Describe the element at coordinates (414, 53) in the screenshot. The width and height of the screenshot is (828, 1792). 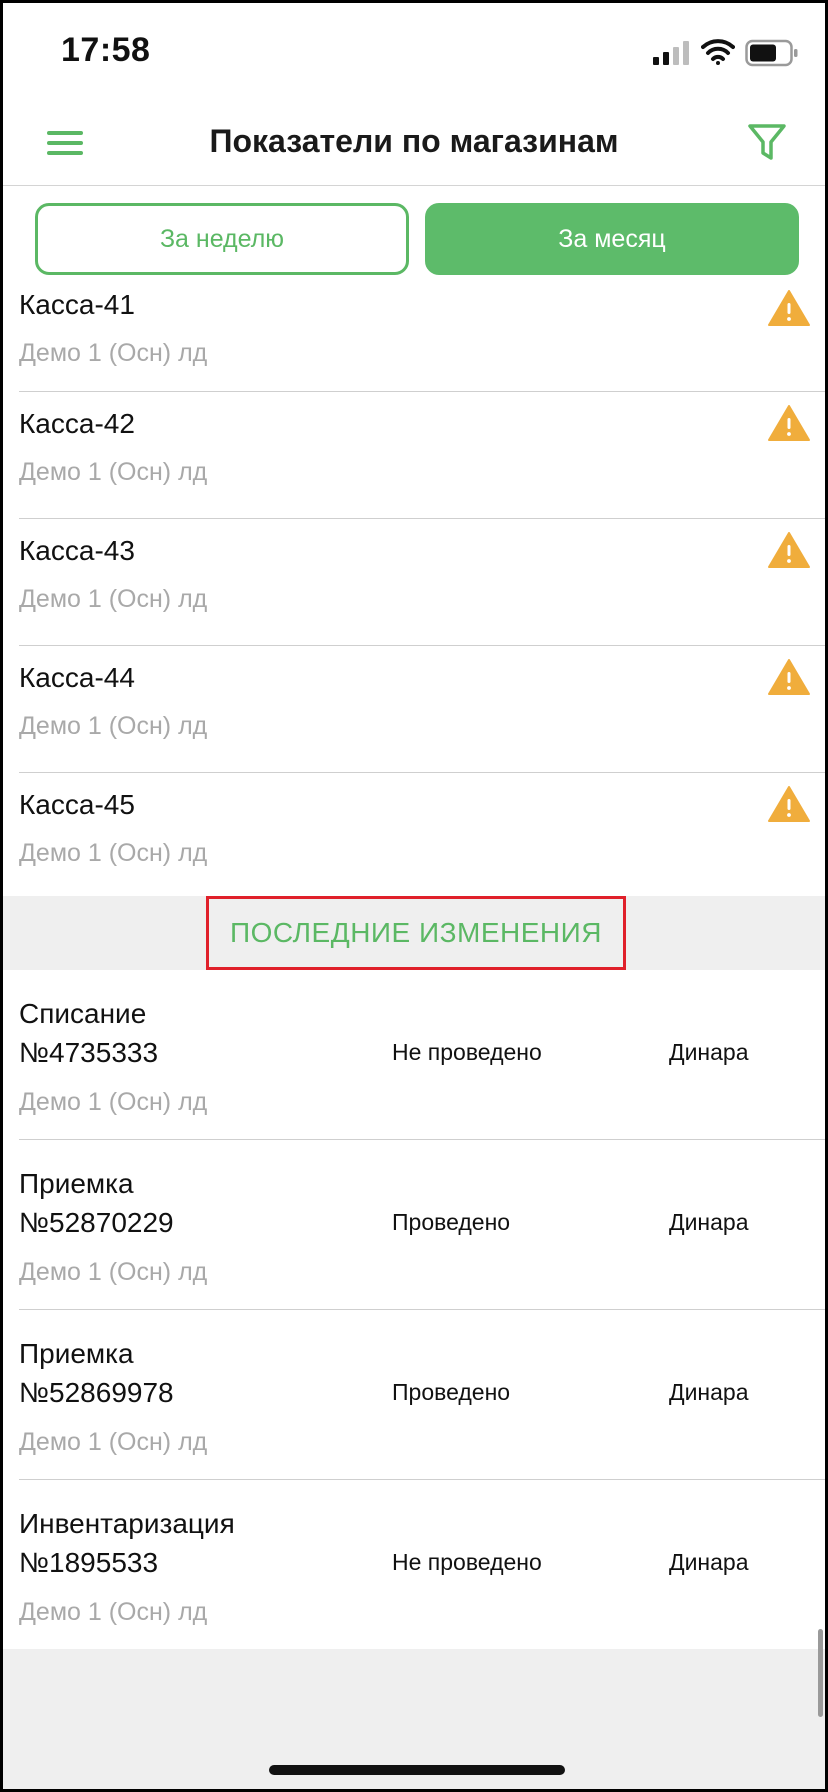
I see `status-bar: 17:58` at that location.